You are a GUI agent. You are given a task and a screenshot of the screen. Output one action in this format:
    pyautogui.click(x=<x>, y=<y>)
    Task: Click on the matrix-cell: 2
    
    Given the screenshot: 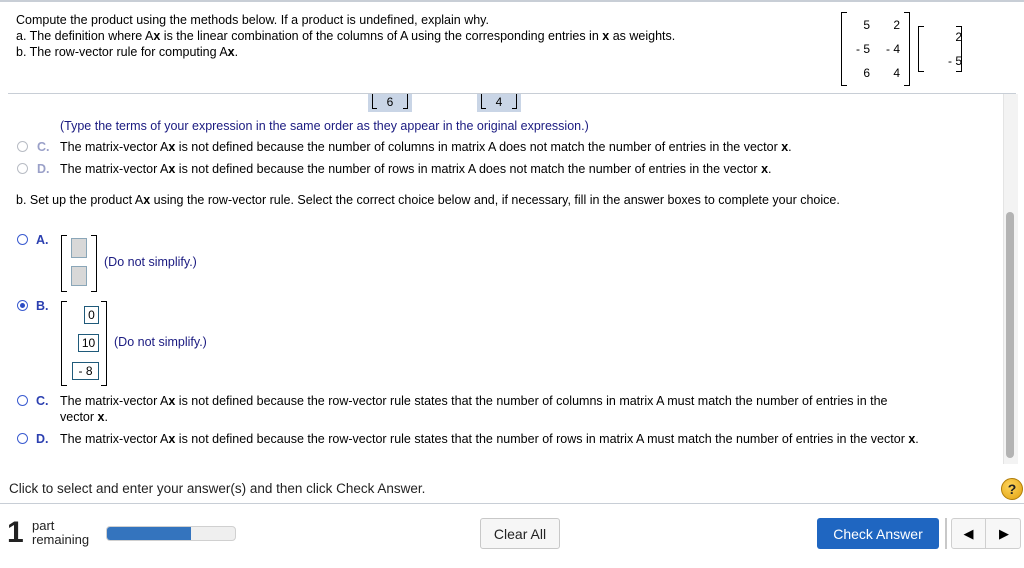 What is the action you would take?
    pyautogui.click(x=896, y=25)
    